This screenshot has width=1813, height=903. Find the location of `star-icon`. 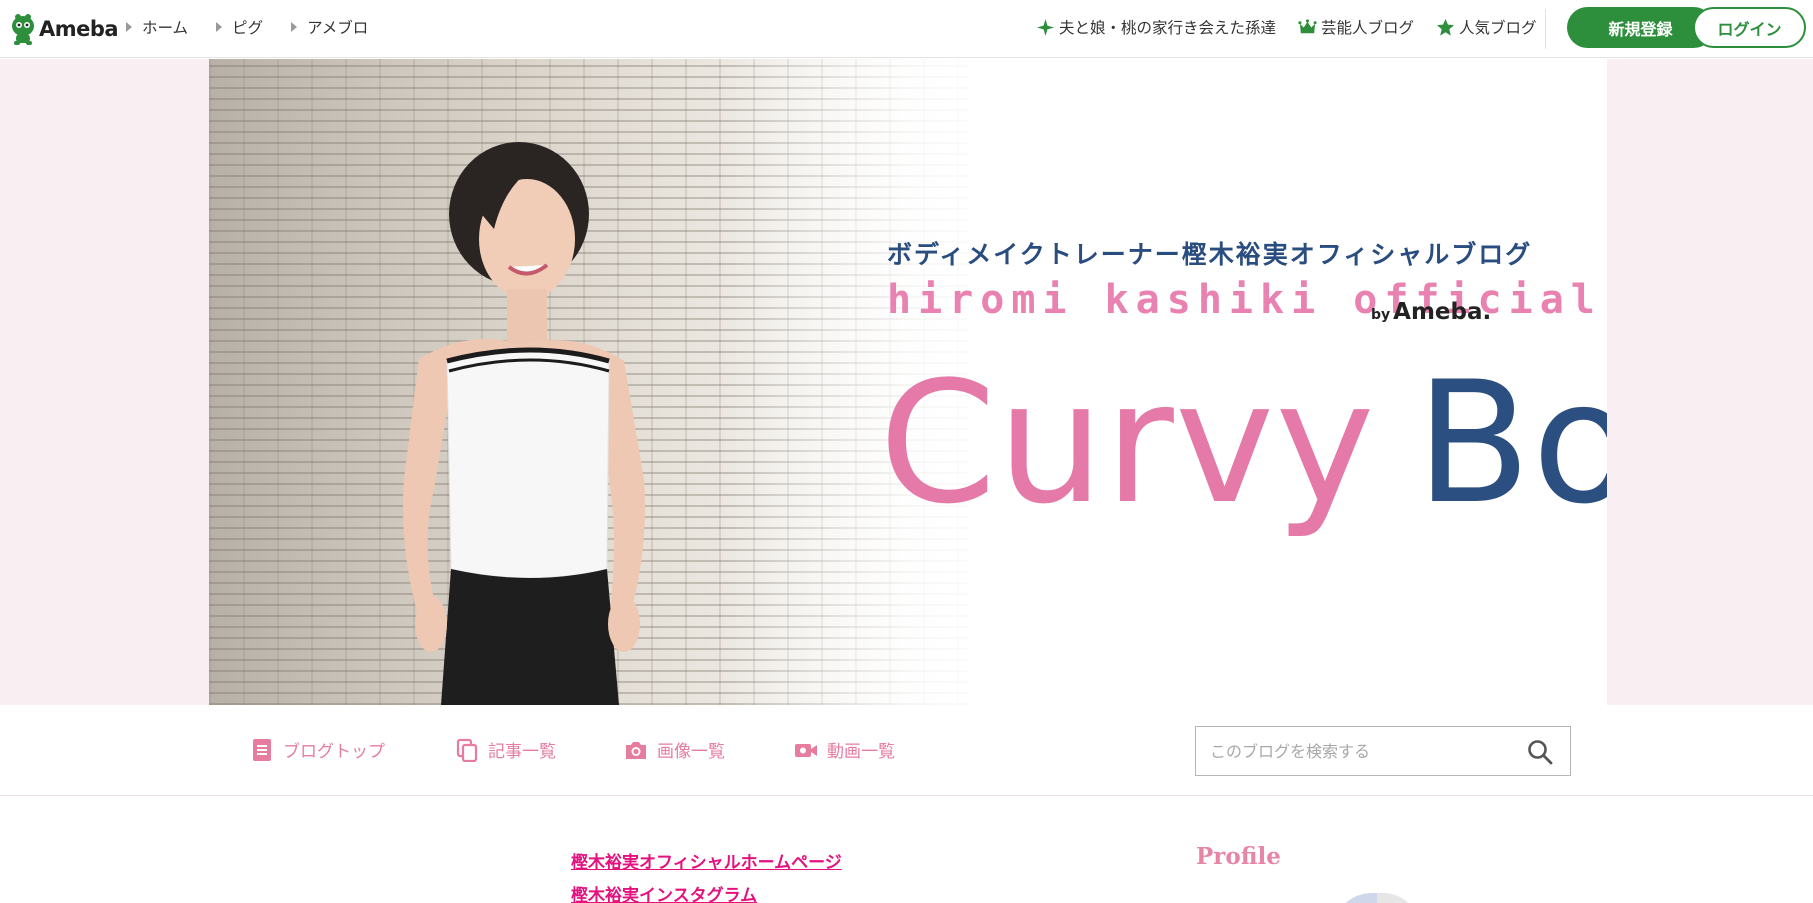

star-icon is located at coordinates (1445, 27).